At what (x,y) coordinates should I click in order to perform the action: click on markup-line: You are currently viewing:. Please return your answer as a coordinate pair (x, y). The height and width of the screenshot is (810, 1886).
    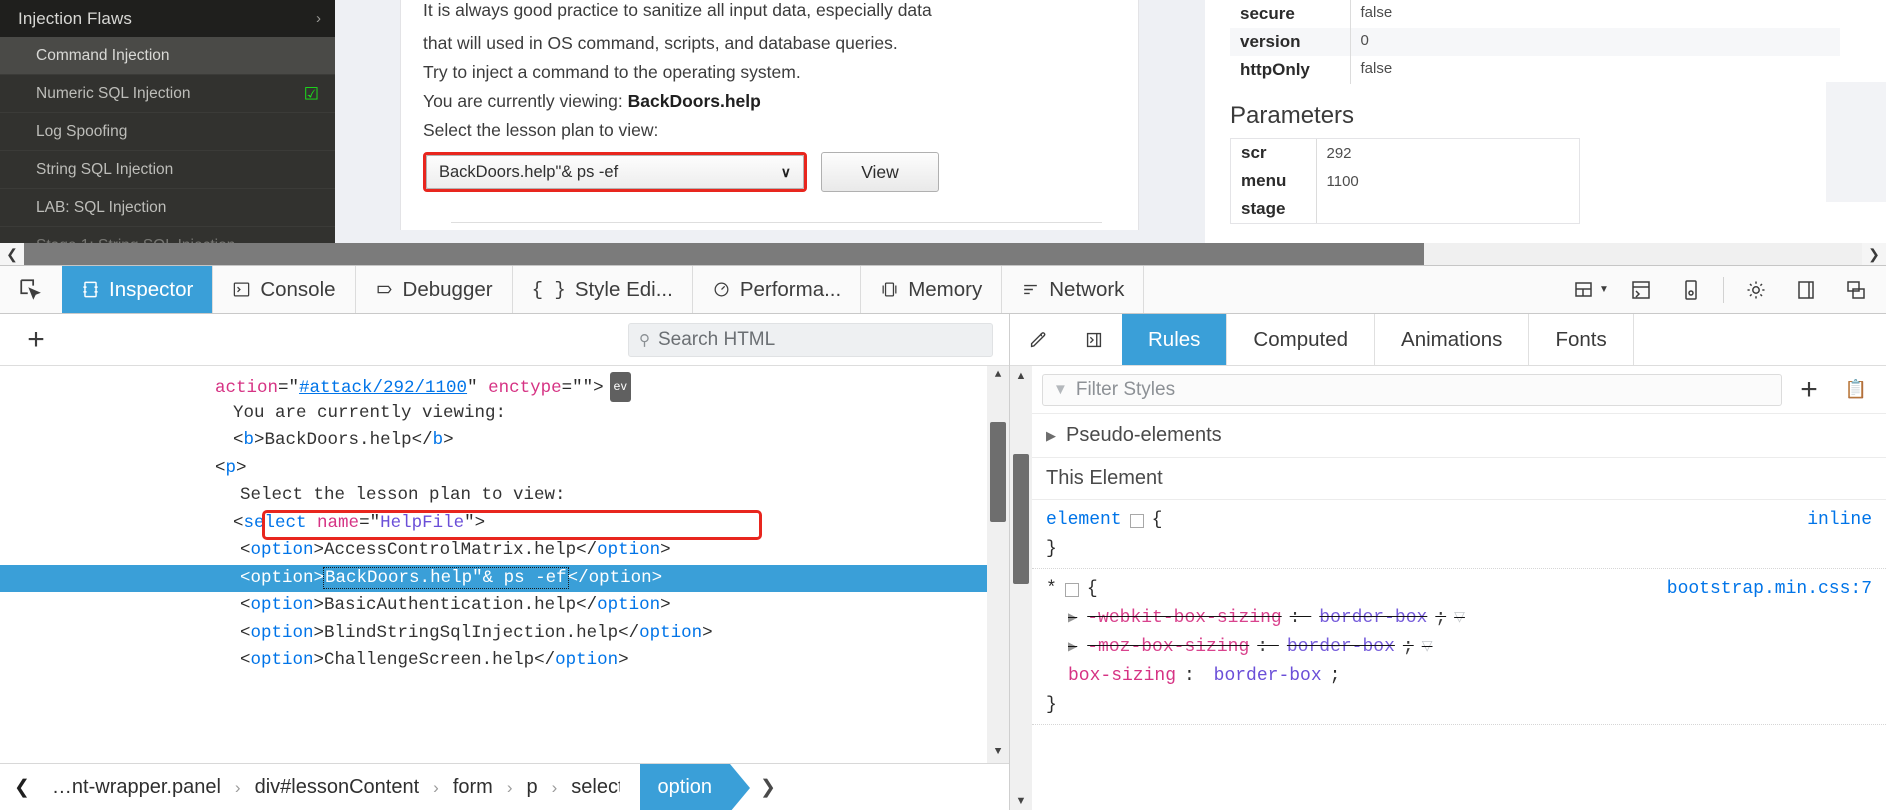
    Looking at the image, I should click on (504, 414).